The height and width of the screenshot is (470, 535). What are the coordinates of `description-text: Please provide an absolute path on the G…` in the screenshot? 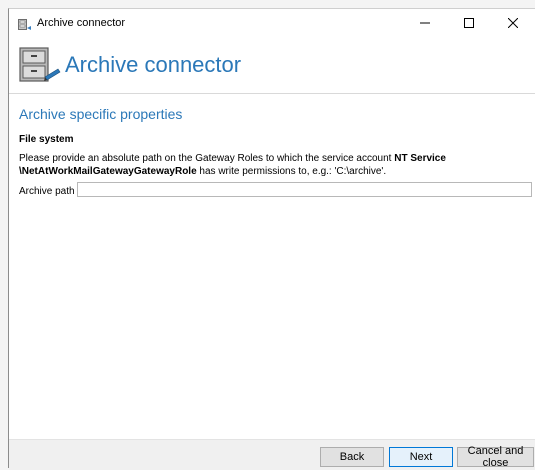 It's located at (269, 165).